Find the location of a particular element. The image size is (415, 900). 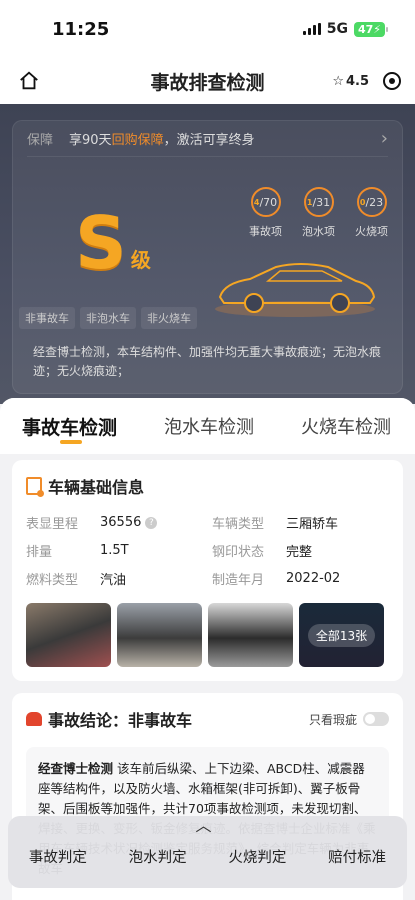

home-icon is located at coordinates (29, 81).